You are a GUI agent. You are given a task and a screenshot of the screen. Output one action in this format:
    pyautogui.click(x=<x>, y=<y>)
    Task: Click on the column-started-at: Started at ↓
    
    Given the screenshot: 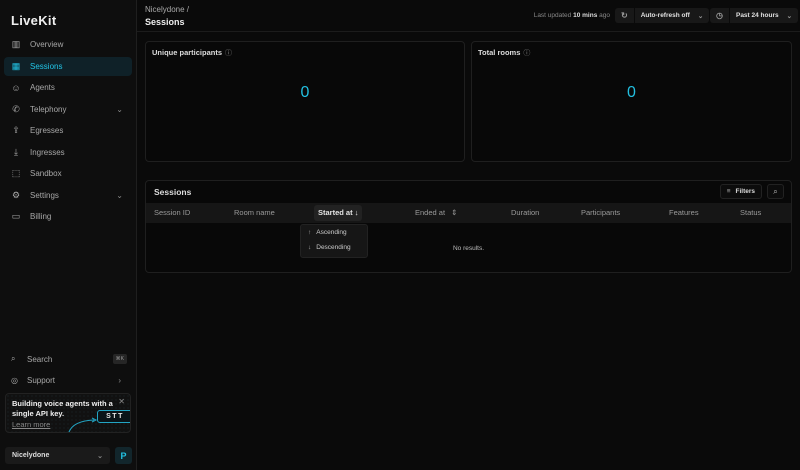 What is the action you would take?
    pyautogui.click(x=338, y=213)
    